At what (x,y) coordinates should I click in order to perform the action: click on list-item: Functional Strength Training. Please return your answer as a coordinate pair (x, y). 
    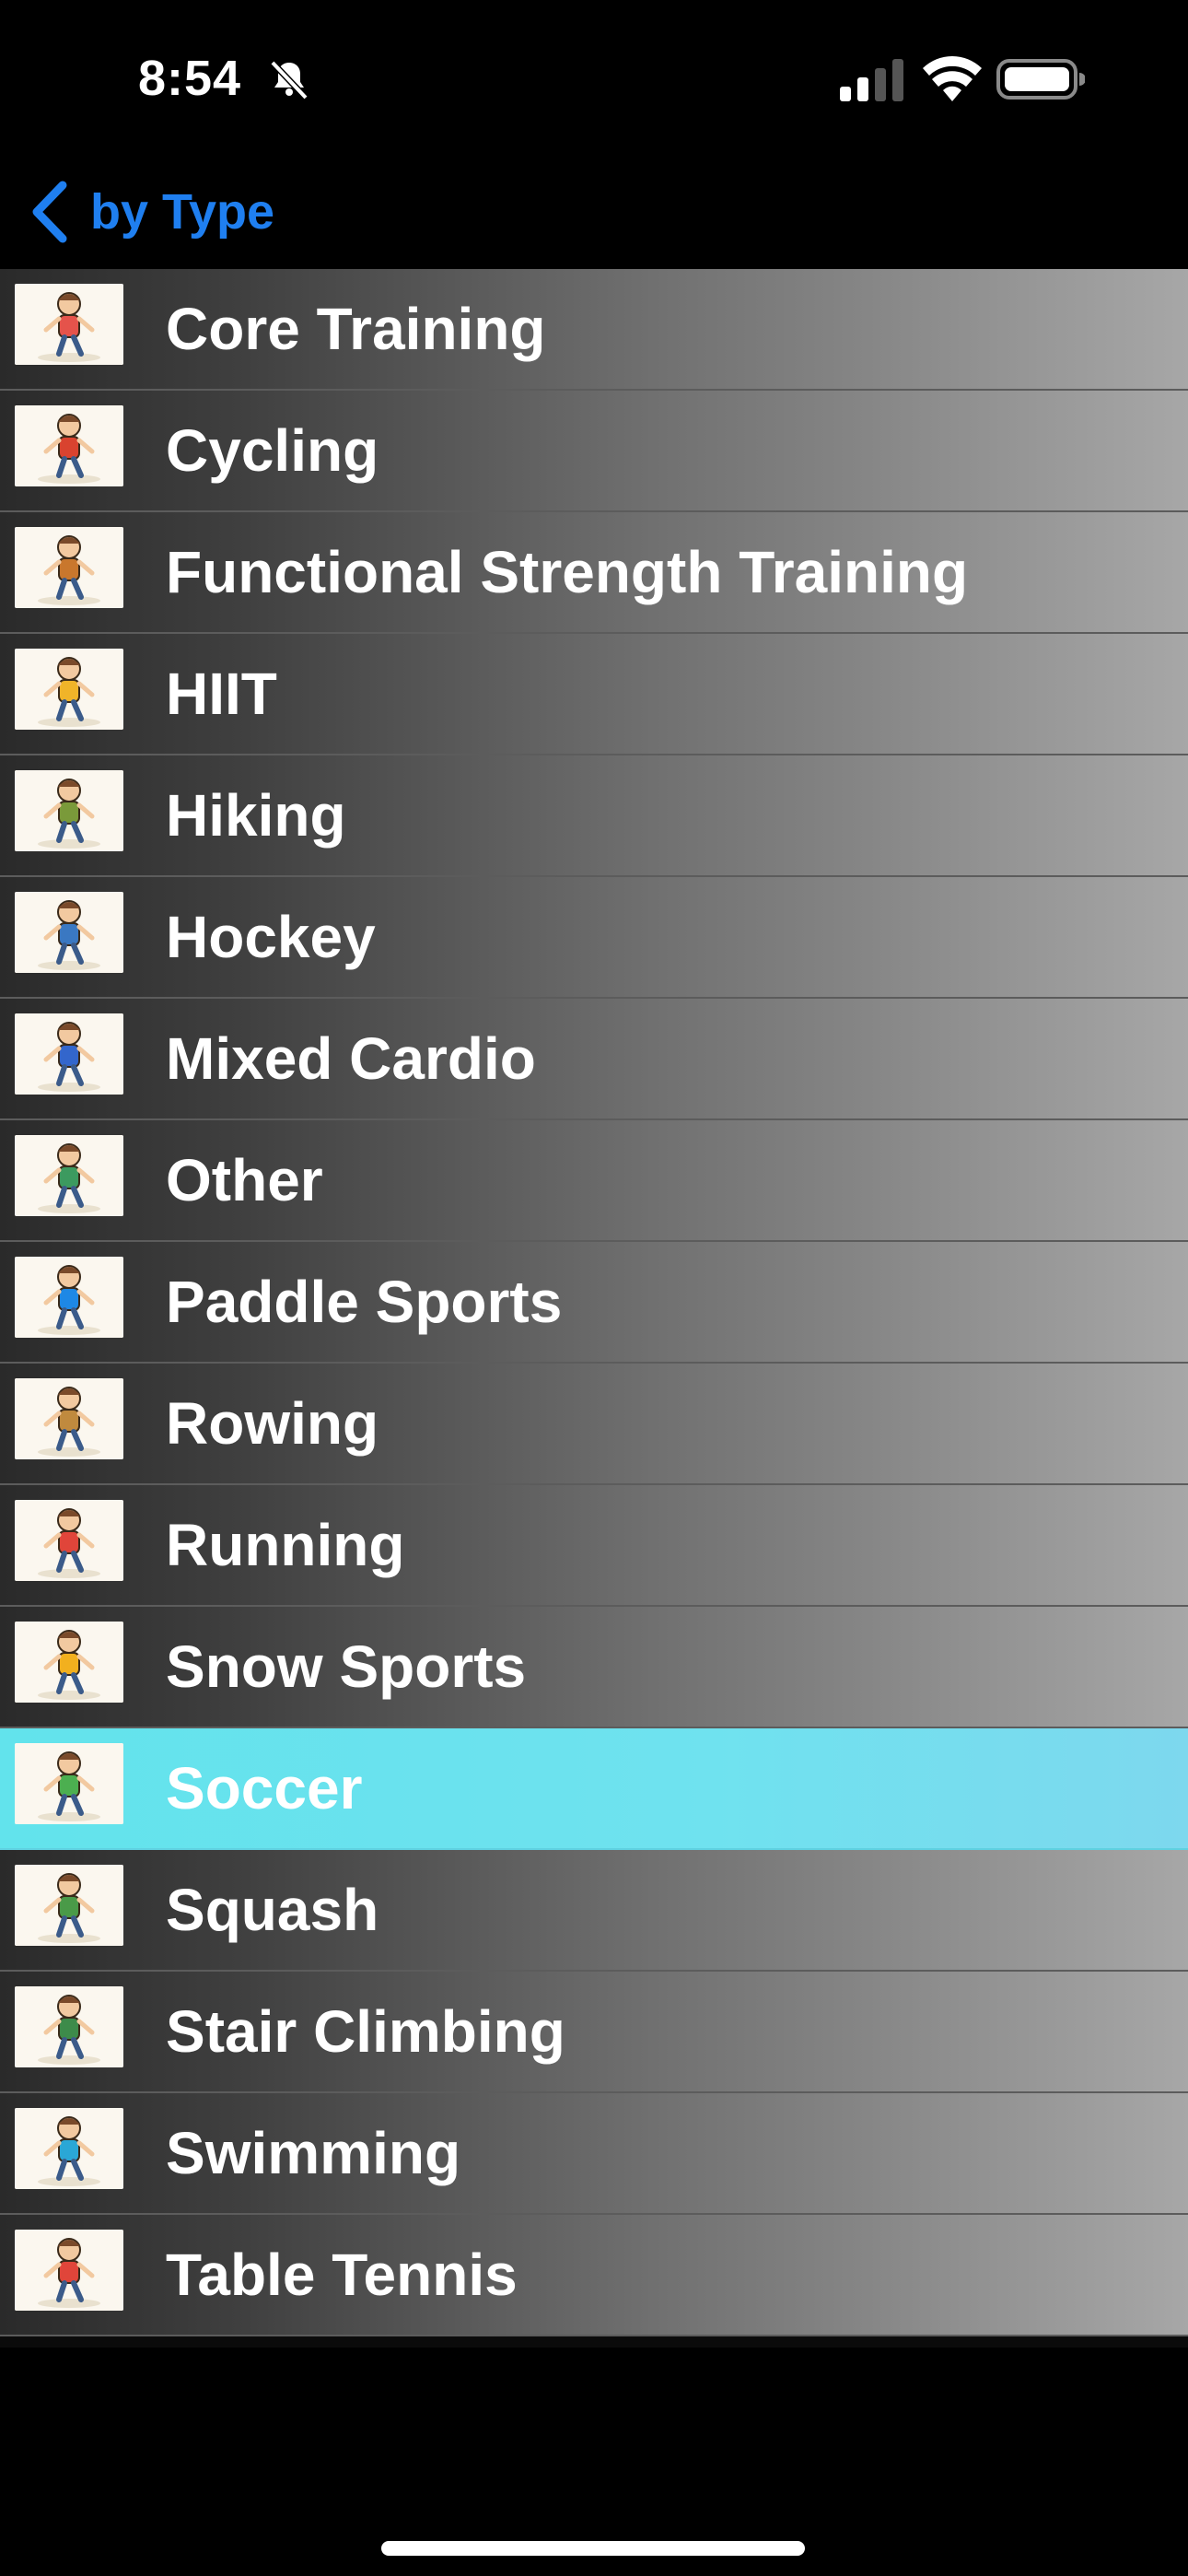
    Looking at the image, I should click on (594, 573).